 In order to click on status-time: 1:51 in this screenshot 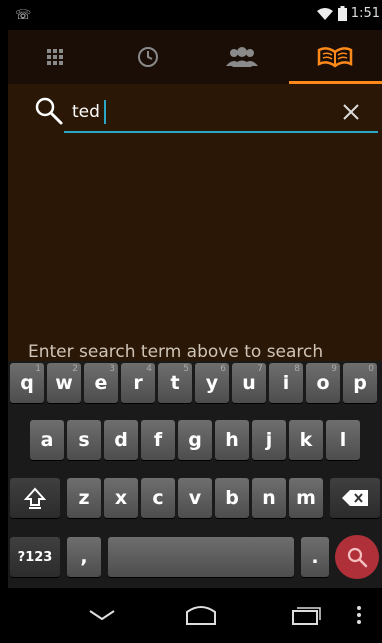, I will do `click(365, 13)`.